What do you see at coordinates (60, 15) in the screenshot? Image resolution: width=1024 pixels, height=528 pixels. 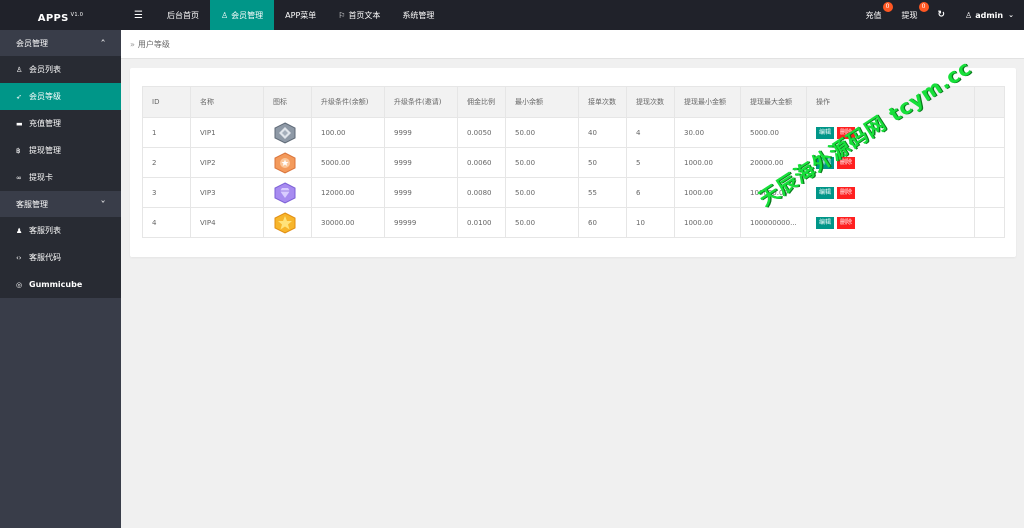 I see `app-logo: APPS V1.0` at bounding box center [60, 15].